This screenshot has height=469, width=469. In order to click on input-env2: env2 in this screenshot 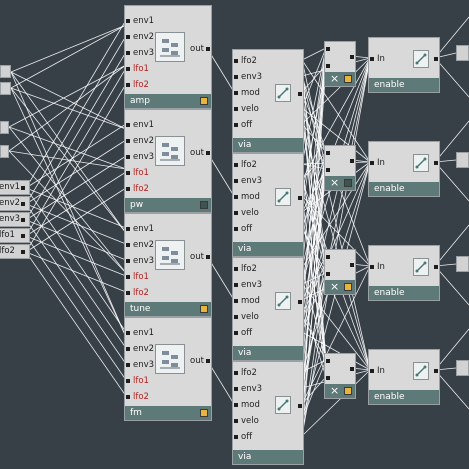, I will do `click(15, 203)`.